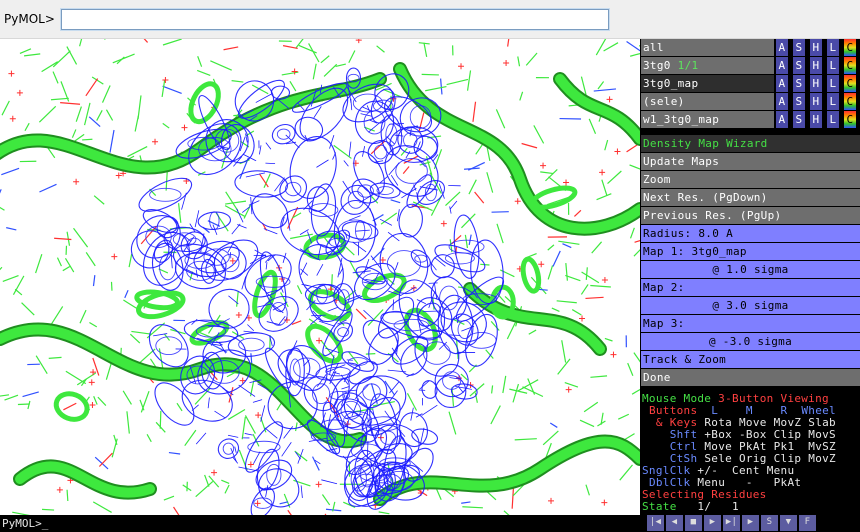 This screenshot has width=860, height=532. I want to click on end-button: ▶, so click(751, 523).